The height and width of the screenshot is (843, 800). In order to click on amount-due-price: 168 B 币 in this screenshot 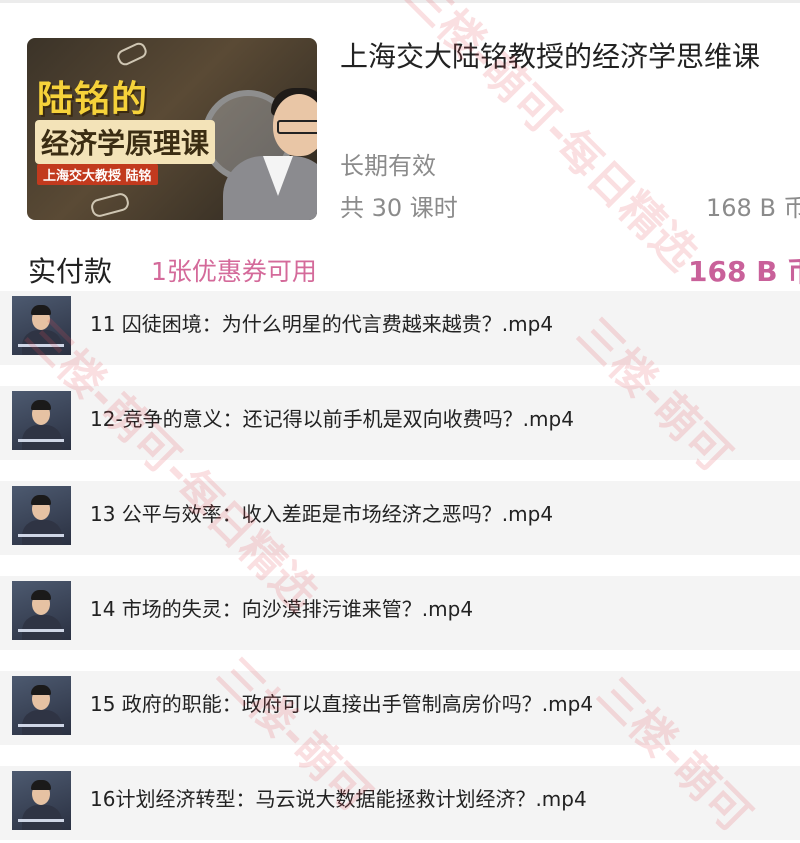, I will do `click(744, 271)`.